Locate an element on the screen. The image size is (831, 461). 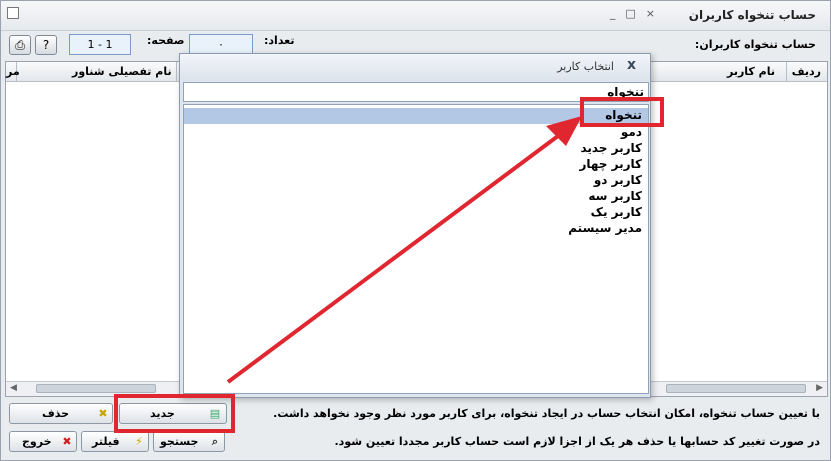
col-row: ردیف is located at coordinates (806, 71).